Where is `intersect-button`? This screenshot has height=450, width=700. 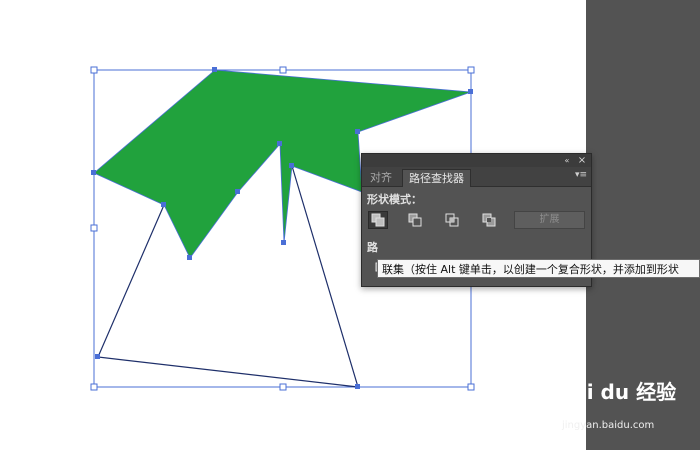
intersect-button is located at coordinates (452, 220).